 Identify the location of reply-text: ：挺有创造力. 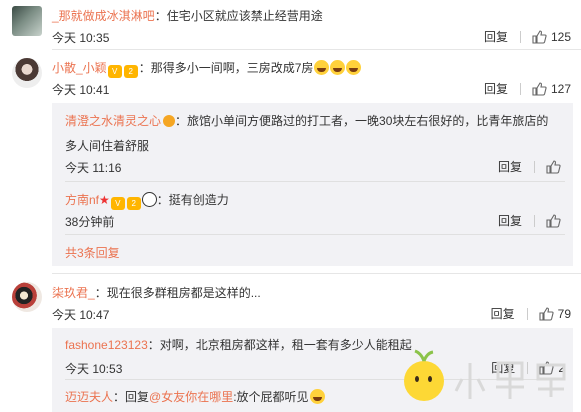
(192, 200).